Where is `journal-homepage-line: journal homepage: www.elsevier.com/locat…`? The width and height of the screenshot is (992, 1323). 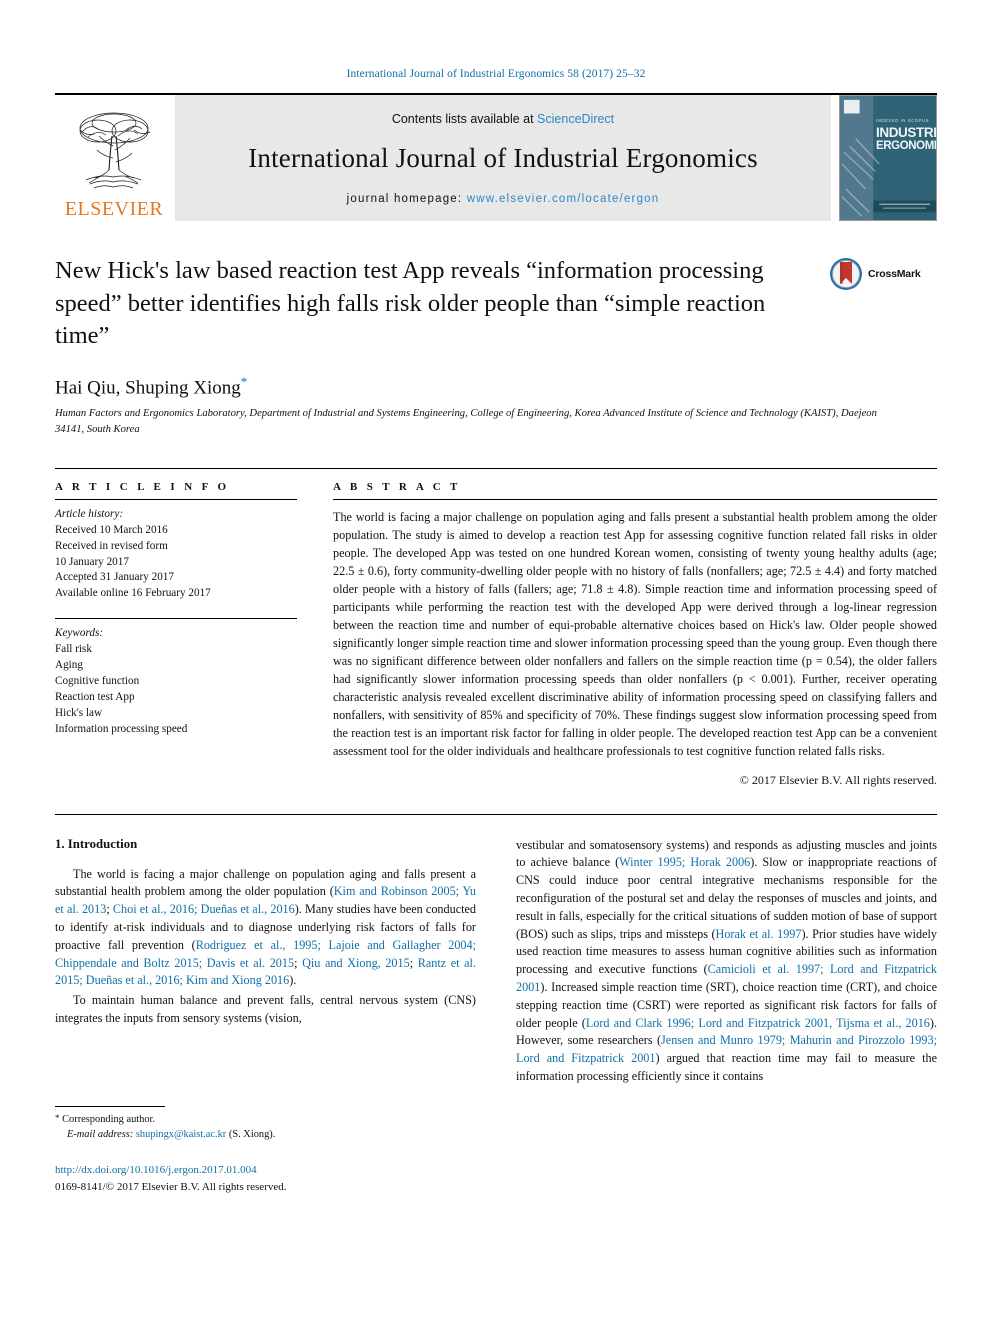 journal-homepage-line: journal homepage: www.elsevier.com/locat… is located at coordinates (503, 199).